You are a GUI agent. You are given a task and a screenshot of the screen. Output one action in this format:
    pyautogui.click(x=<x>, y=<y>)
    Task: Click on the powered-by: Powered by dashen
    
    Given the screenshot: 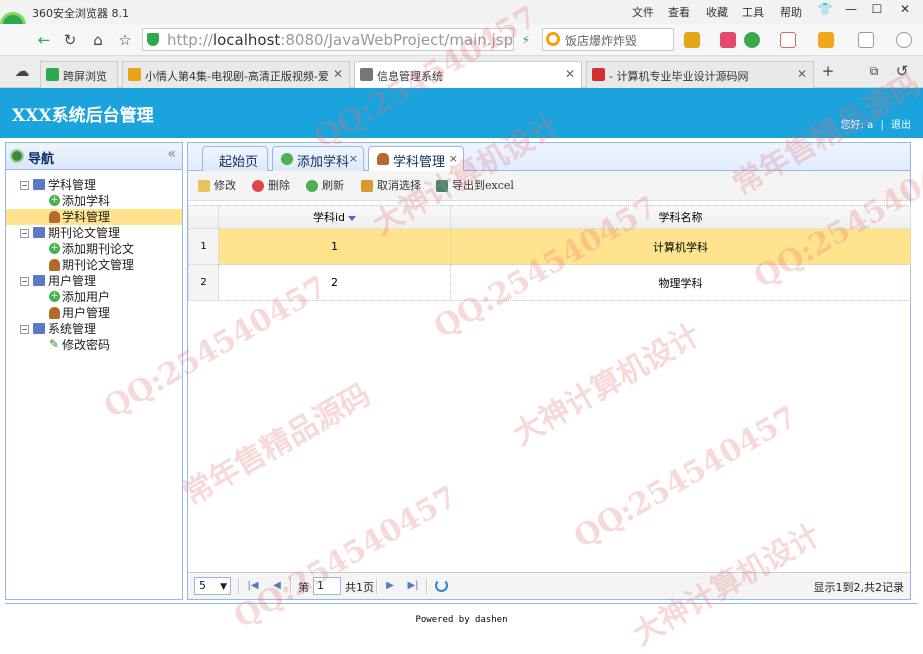 What is the action you would take?
    pyautogui.click(x=461, y=620)
    